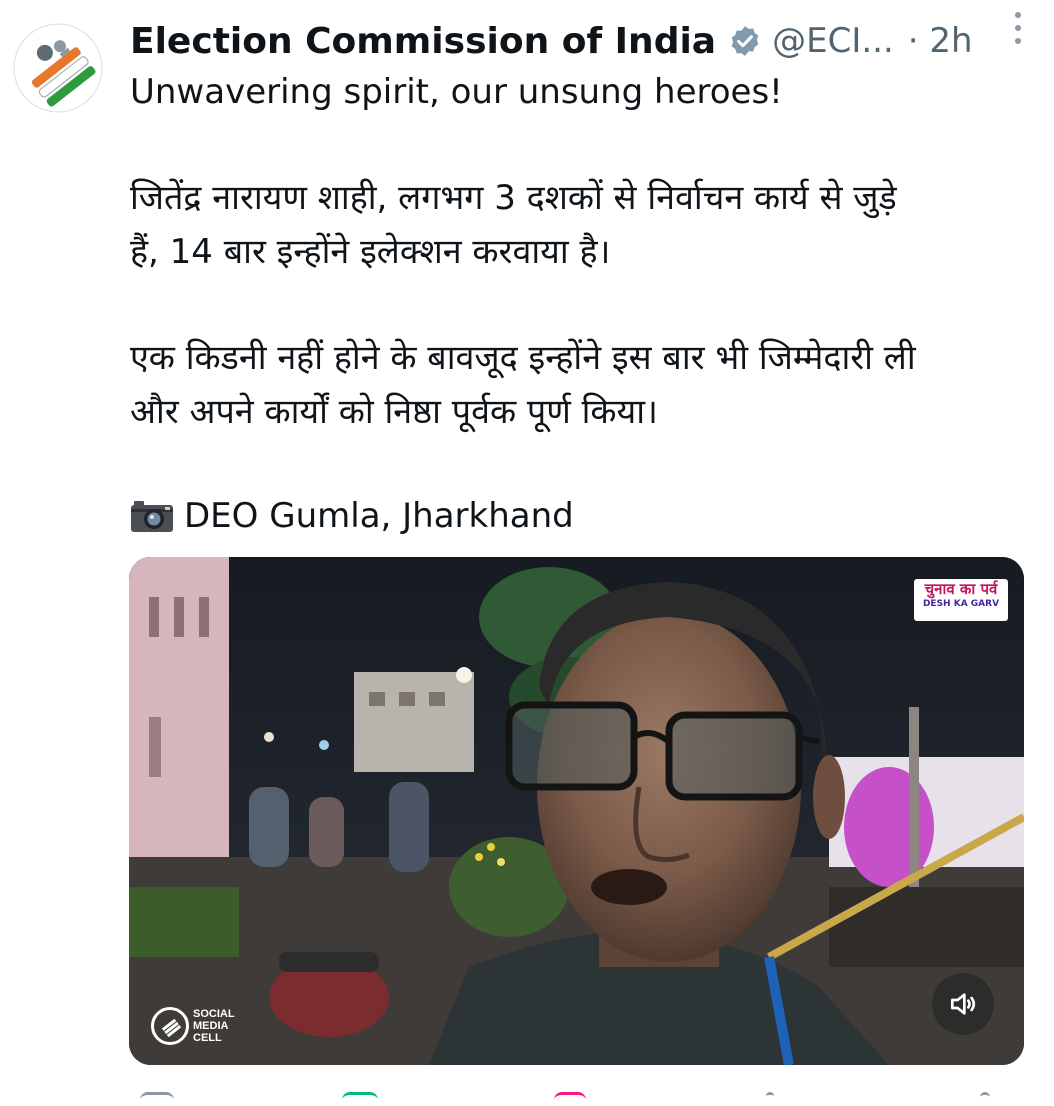  I want to click on author-name: Election Commission of India, so click(423, 41).